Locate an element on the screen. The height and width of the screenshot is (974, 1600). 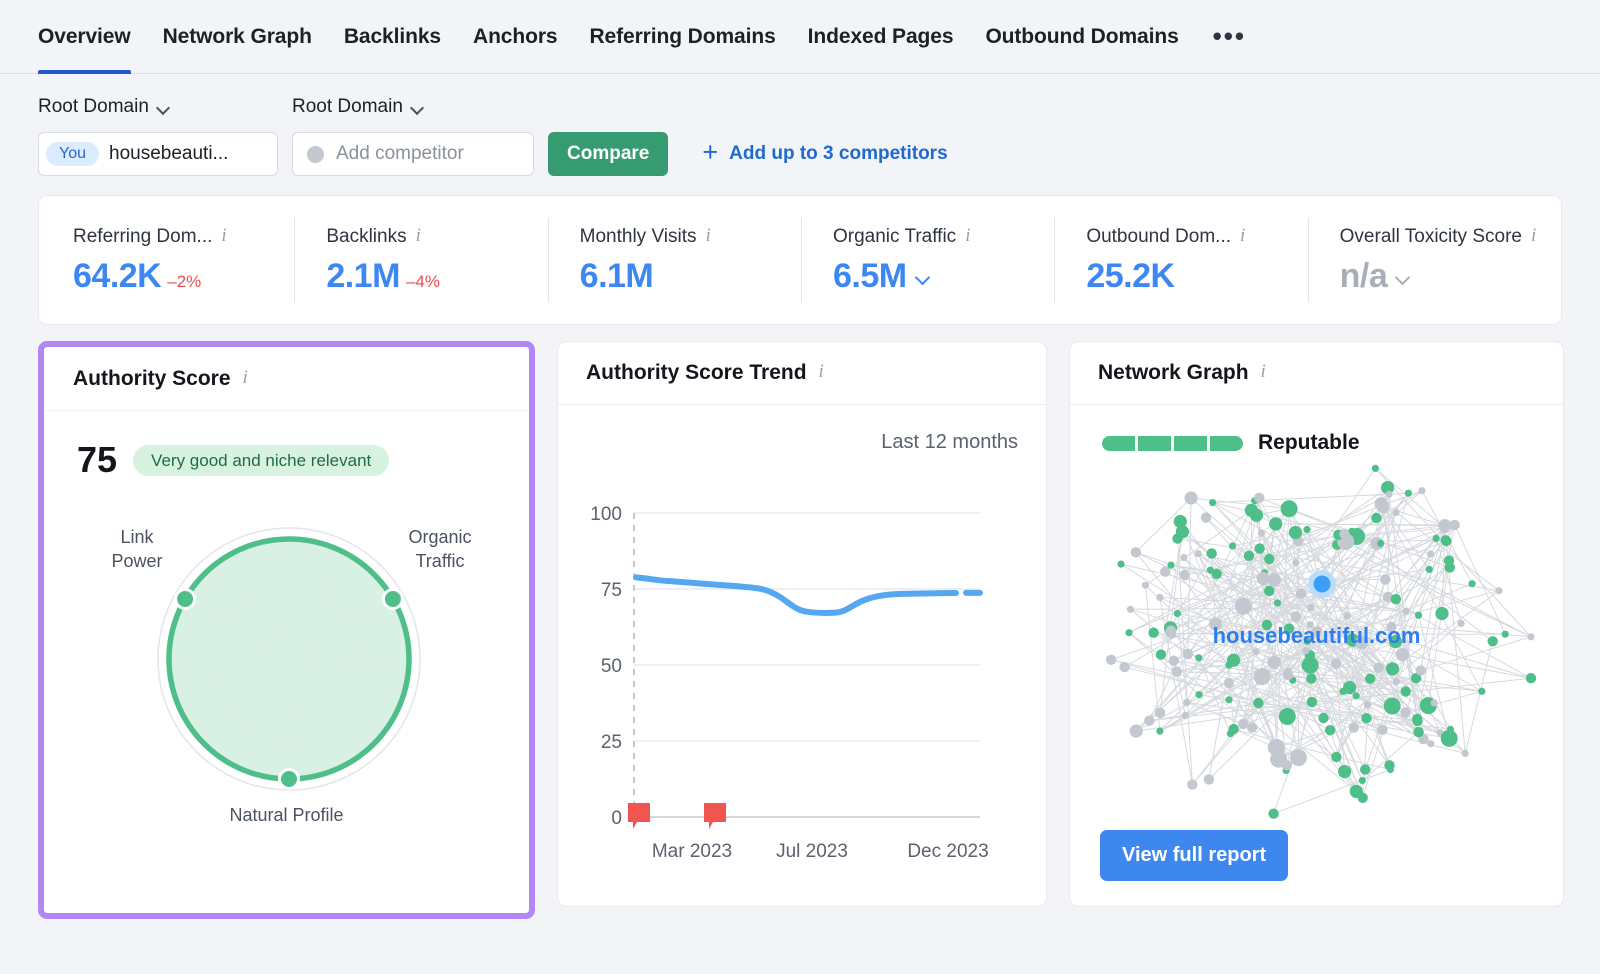
metric-label-text: Organic Traffic is located at coordinates (894, 236).